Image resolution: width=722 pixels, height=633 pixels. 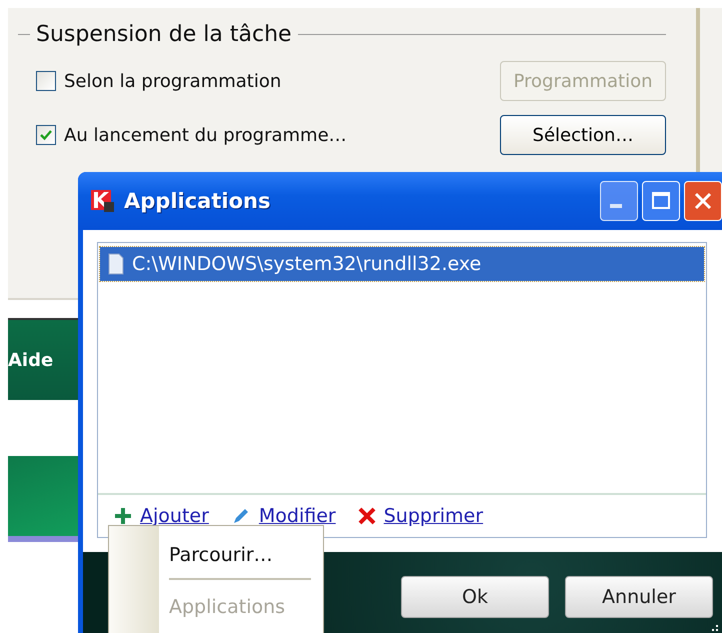 I want to click on action-link: Modifier, so click(x=283, y=516).